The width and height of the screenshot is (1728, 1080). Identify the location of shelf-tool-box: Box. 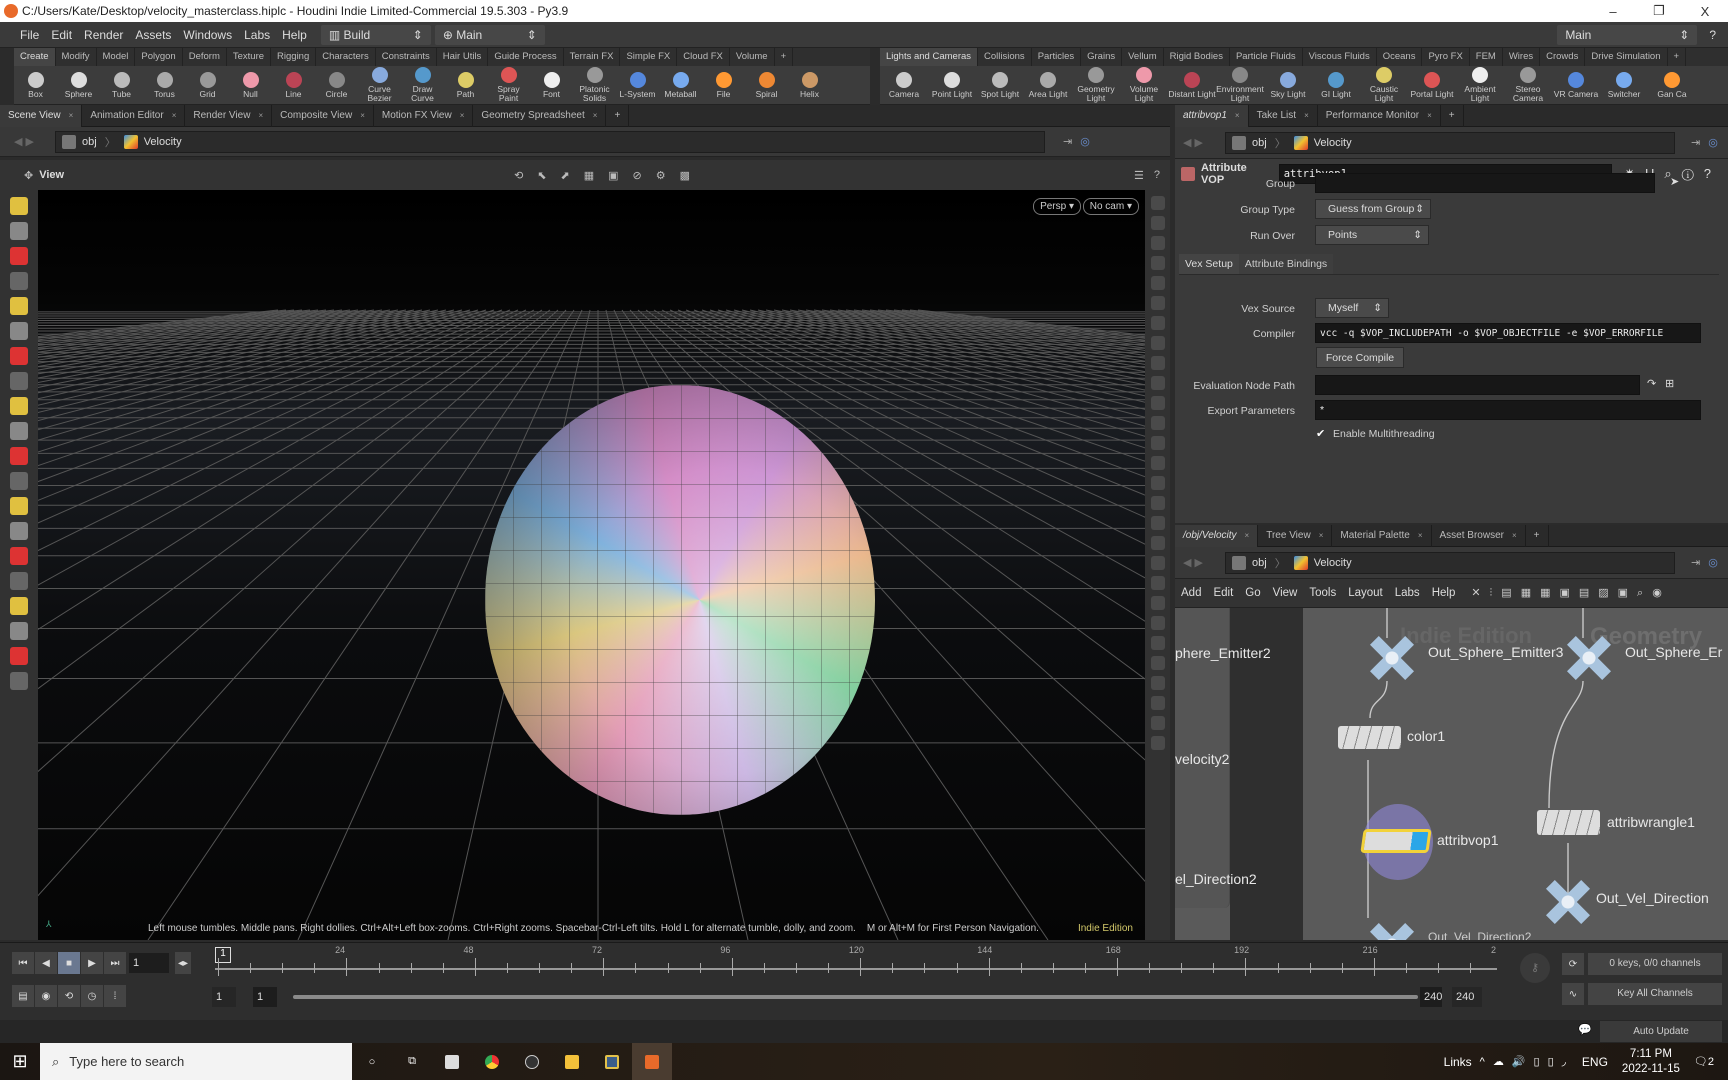
(35, 85).